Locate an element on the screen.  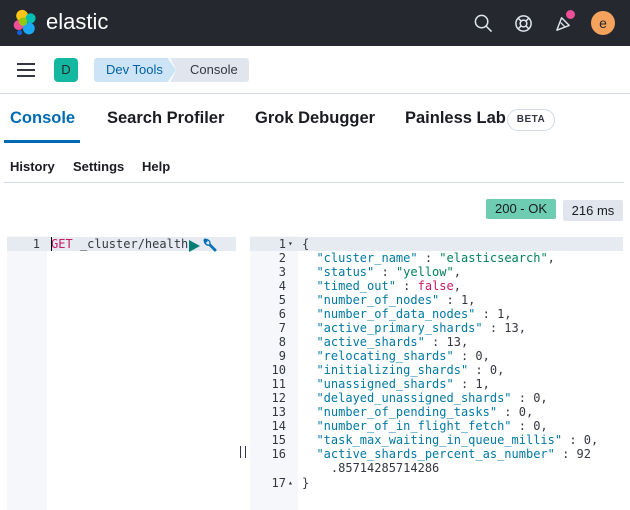
settings-link: Settings is located at coordinates (98, 166).